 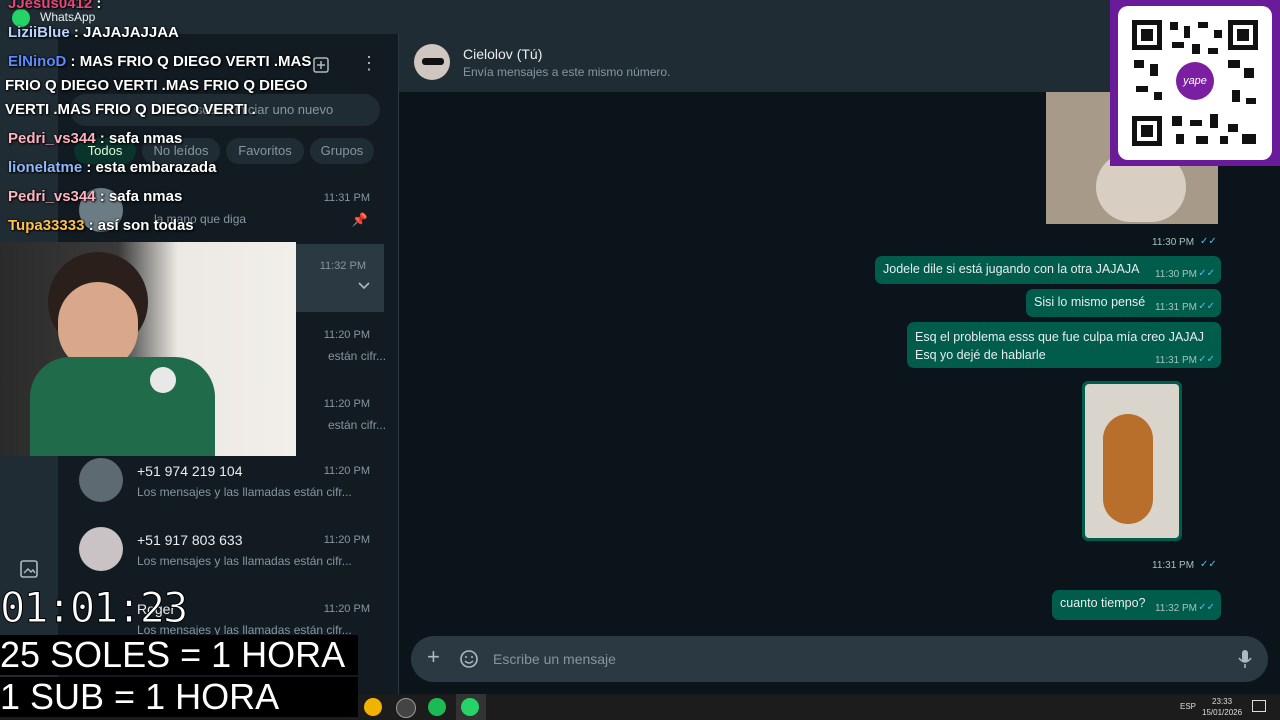 I want to click on yape-logo: yape, so click(x=1195, y=81).